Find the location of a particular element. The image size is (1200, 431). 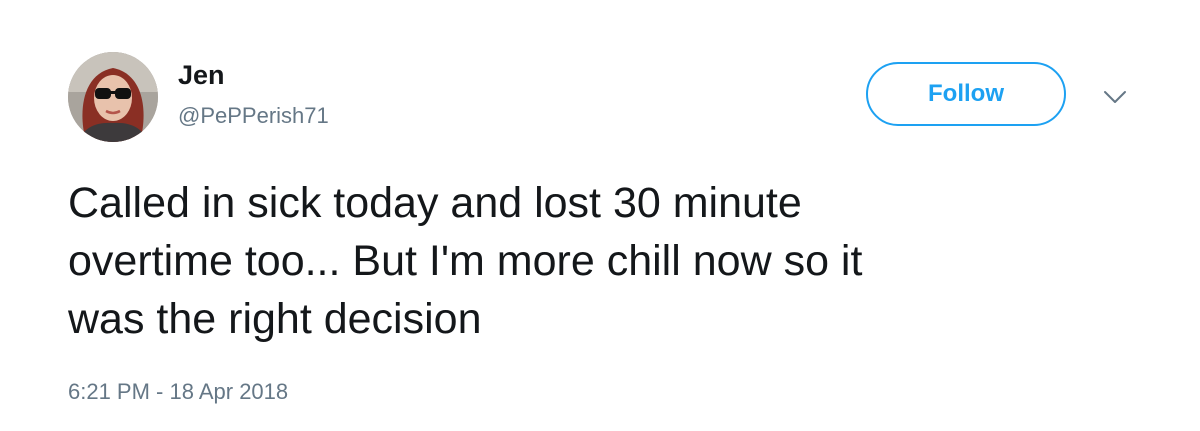

author-name: Jen is located at coordinates (201, 75).